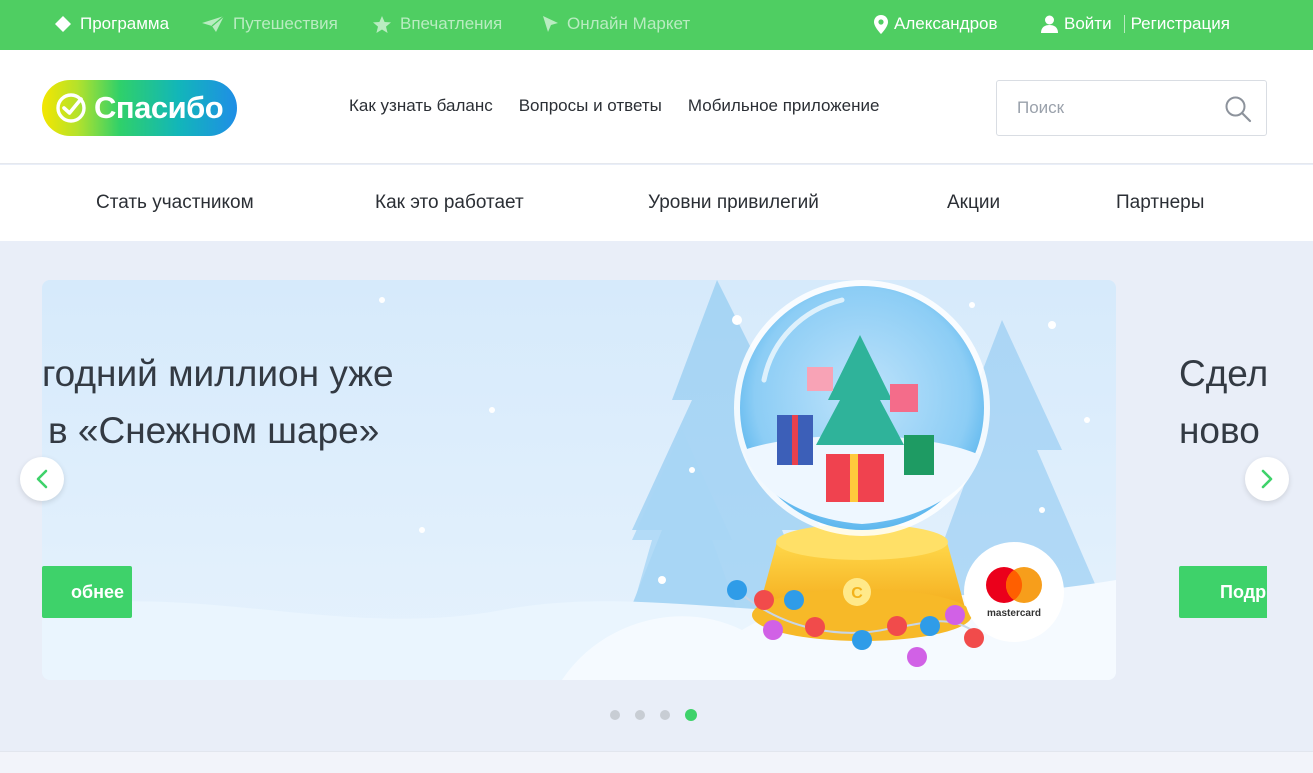 This screenshot has width=1313, height=773. I want to click on card-brand-label: mastercard, so click(1014, 613).